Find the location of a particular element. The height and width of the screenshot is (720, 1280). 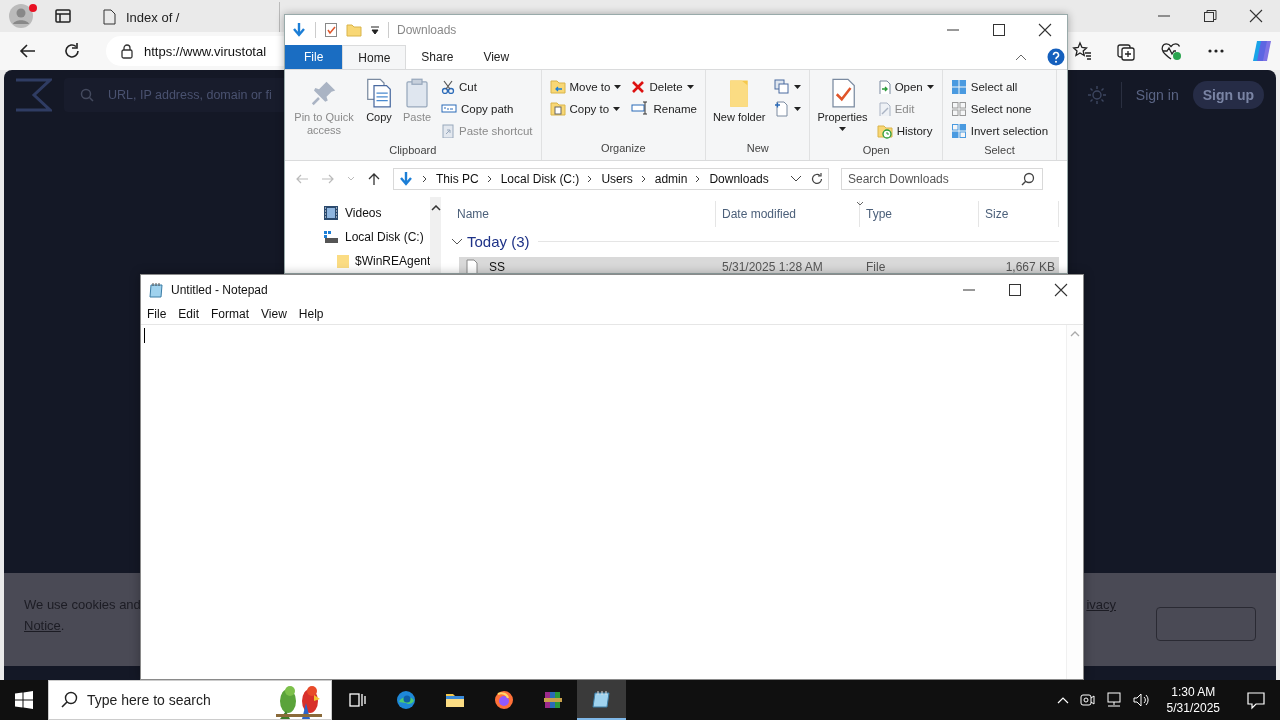

ribbon-tab: Share is located at coordinates (437, 57).